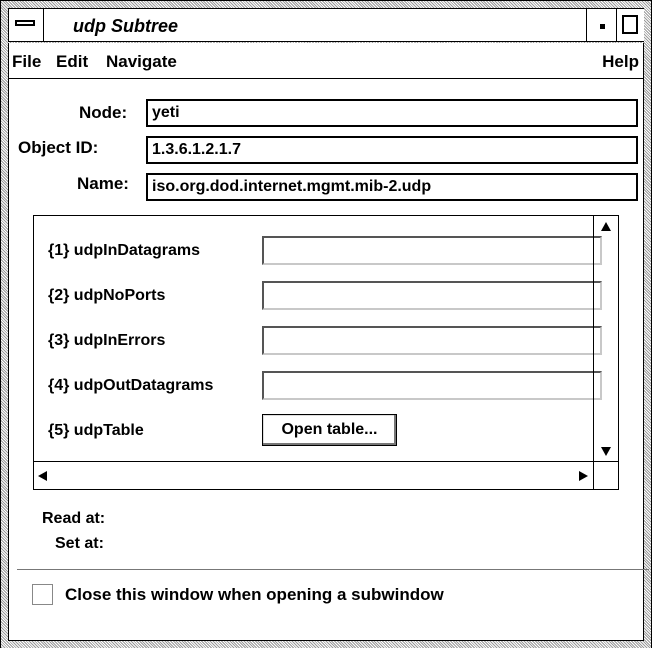 The width and height of the screenshot is (659, 648). Describe the element at coordinates (583, 476) in the screenshot. I see `scroll-right-icon` at that location.